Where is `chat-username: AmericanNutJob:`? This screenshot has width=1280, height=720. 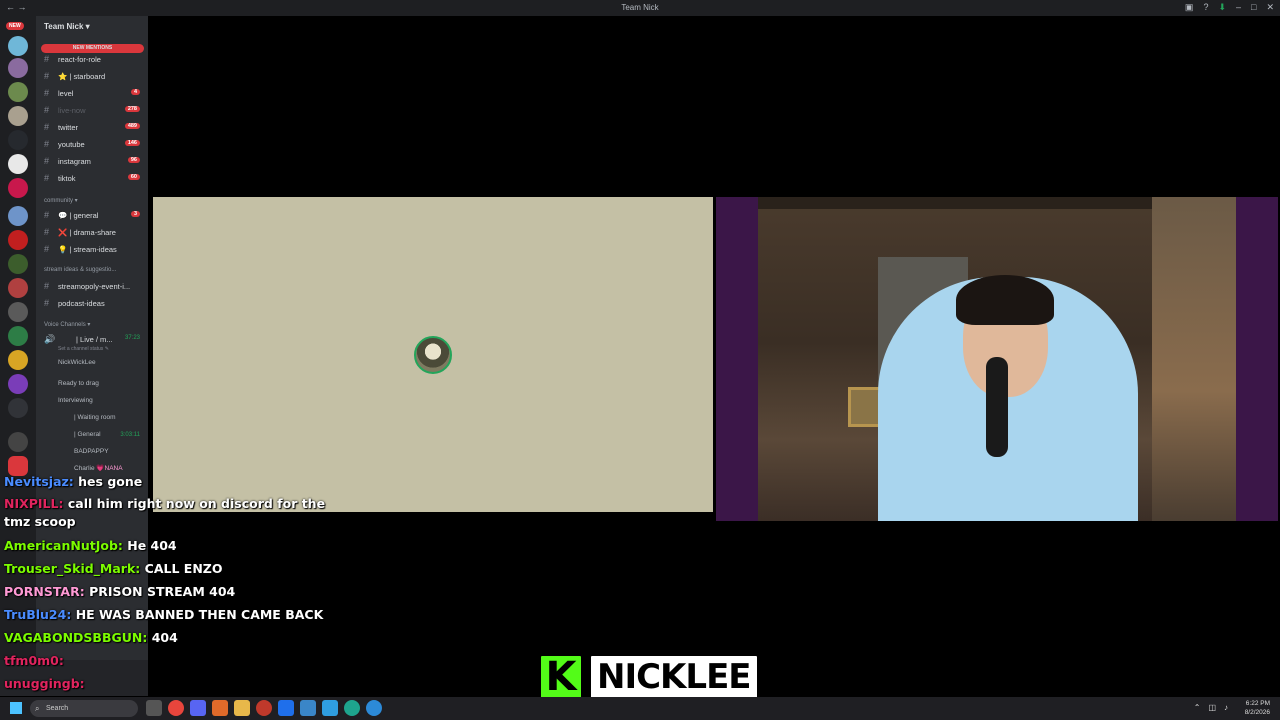
chat-username: AmericanNutJob: is located at coordinates (63, 545).